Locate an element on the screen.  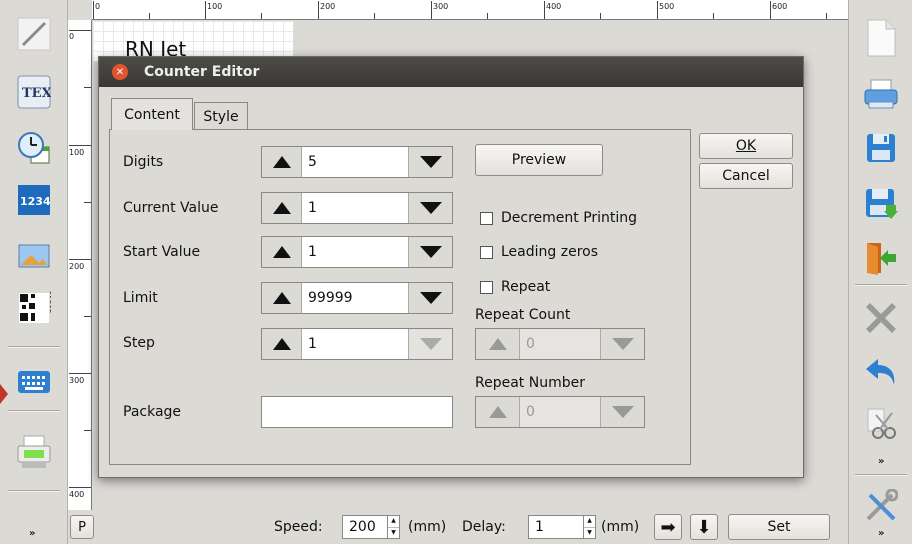
counter-icon: 1234 is located at coordinates (34, 200).